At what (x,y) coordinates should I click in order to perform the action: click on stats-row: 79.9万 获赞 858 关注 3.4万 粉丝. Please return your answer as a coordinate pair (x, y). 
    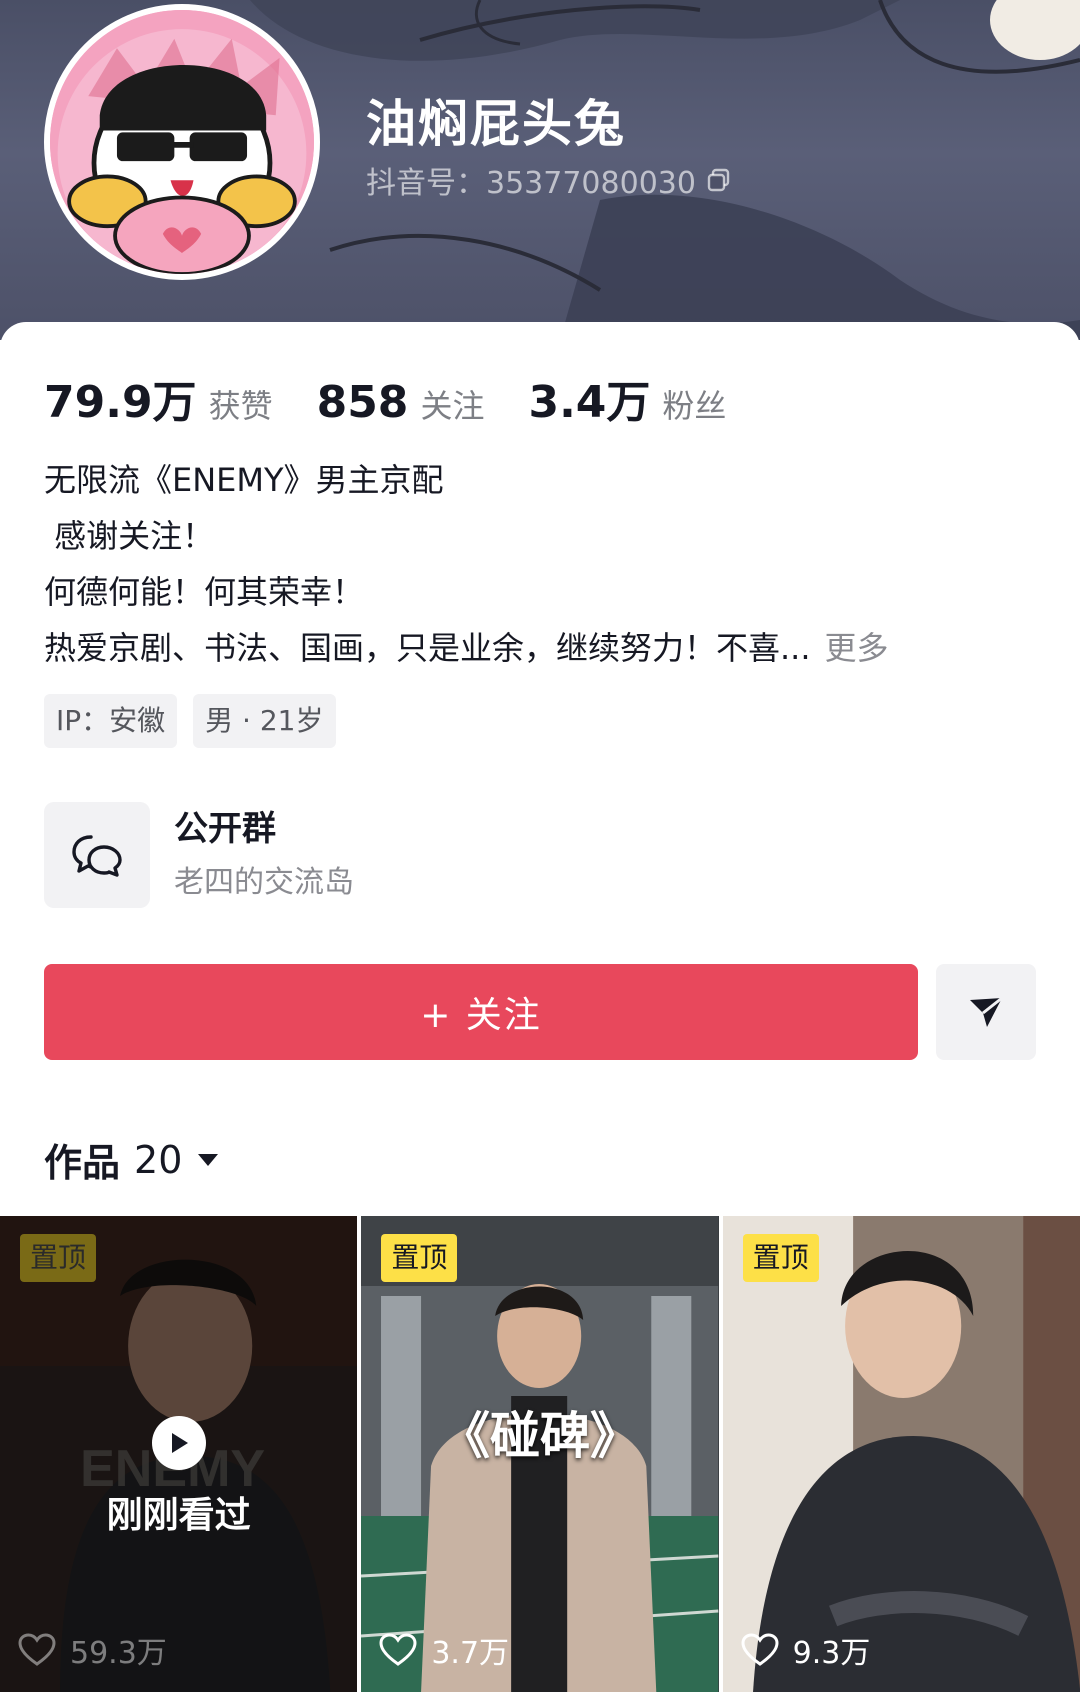
    Looking at the image, I should click on (407, 398).